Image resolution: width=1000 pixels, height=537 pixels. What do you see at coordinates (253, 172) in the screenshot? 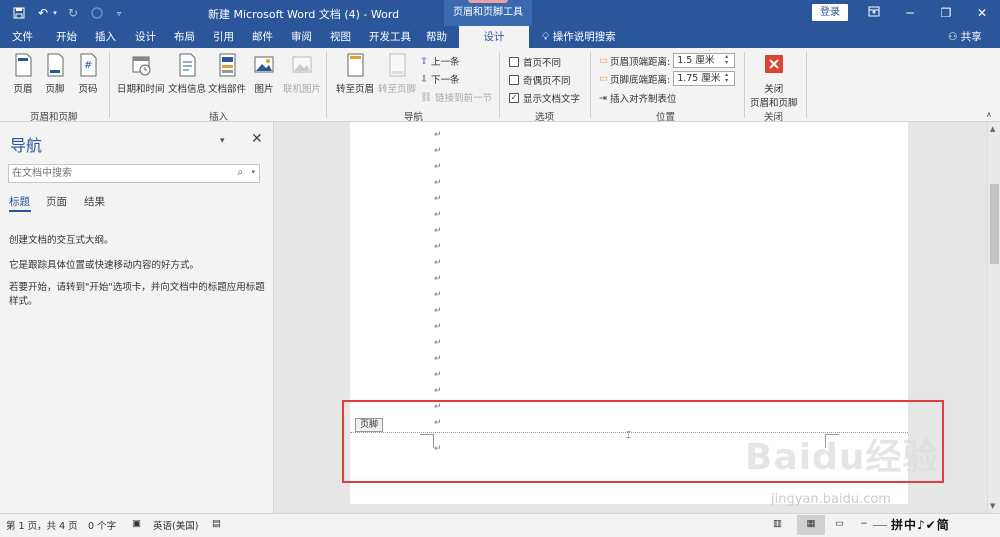
I see `chevron-down-icon: ▾` at bounding box center [253, 172].